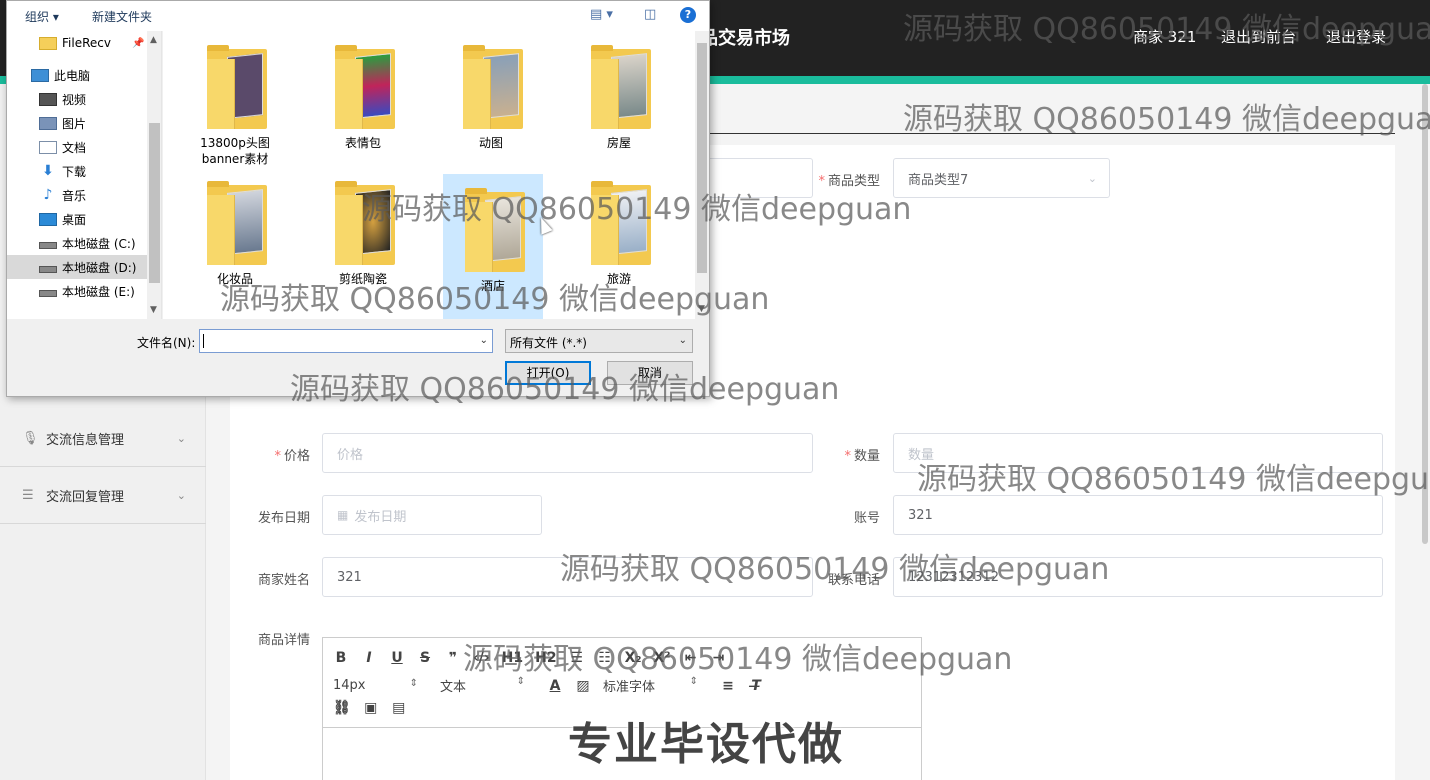  What do you see at coordinates (1138, 515) in the screenshot?
I see `account-input: 321` at bounding box center [1138, 515].